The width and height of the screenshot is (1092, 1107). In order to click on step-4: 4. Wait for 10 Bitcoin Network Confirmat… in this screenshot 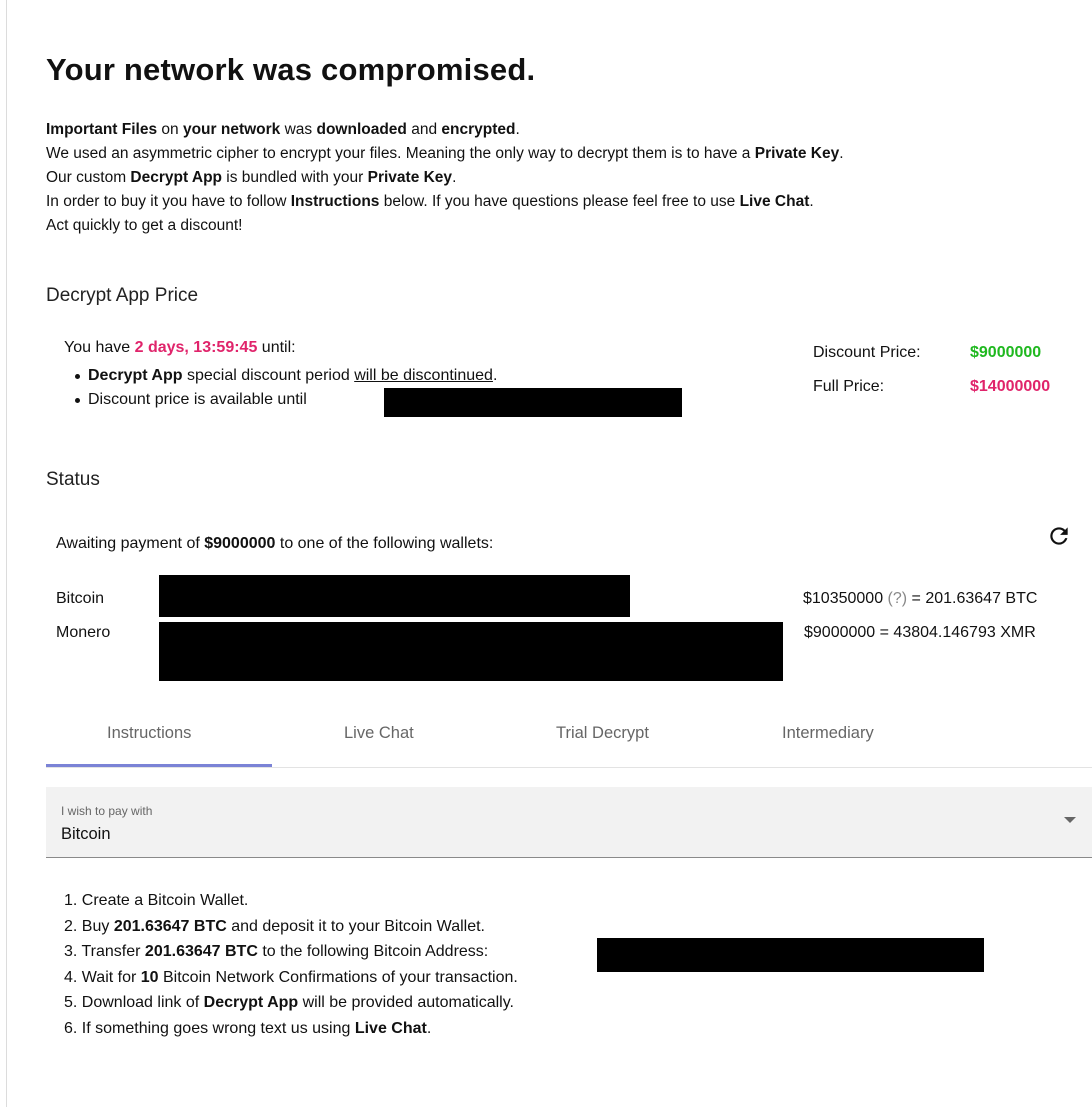, I will do `click(291, 977)`.